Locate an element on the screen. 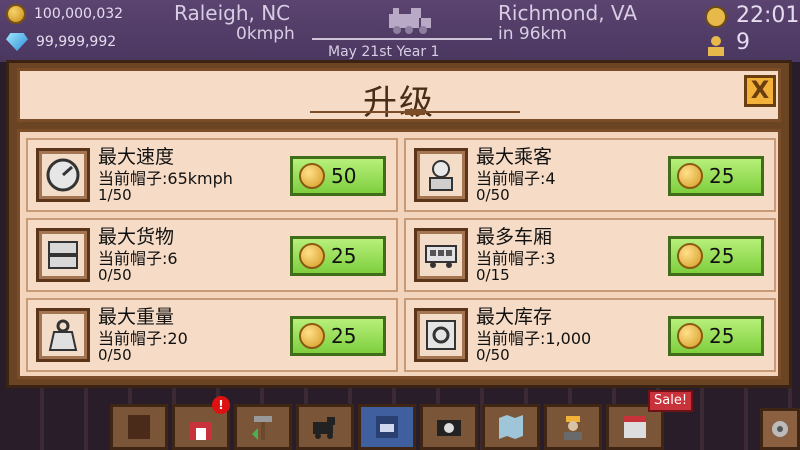 The image size is (800, 450). upgrade-progress: 0/15 is located at coordinates (493, 275).